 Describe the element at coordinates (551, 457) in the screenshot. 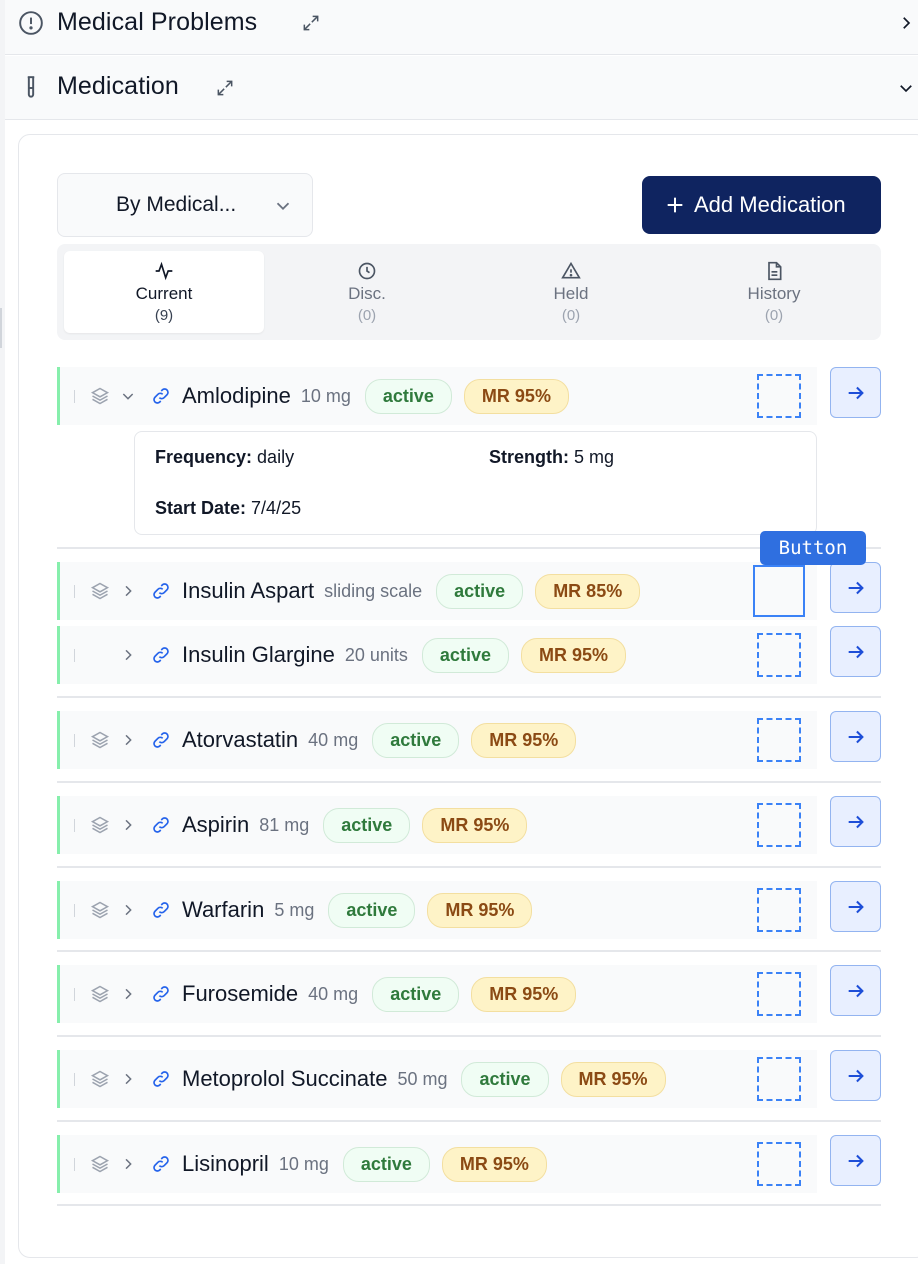

I see `strength-detail: Strength: 5 mg` at that location.